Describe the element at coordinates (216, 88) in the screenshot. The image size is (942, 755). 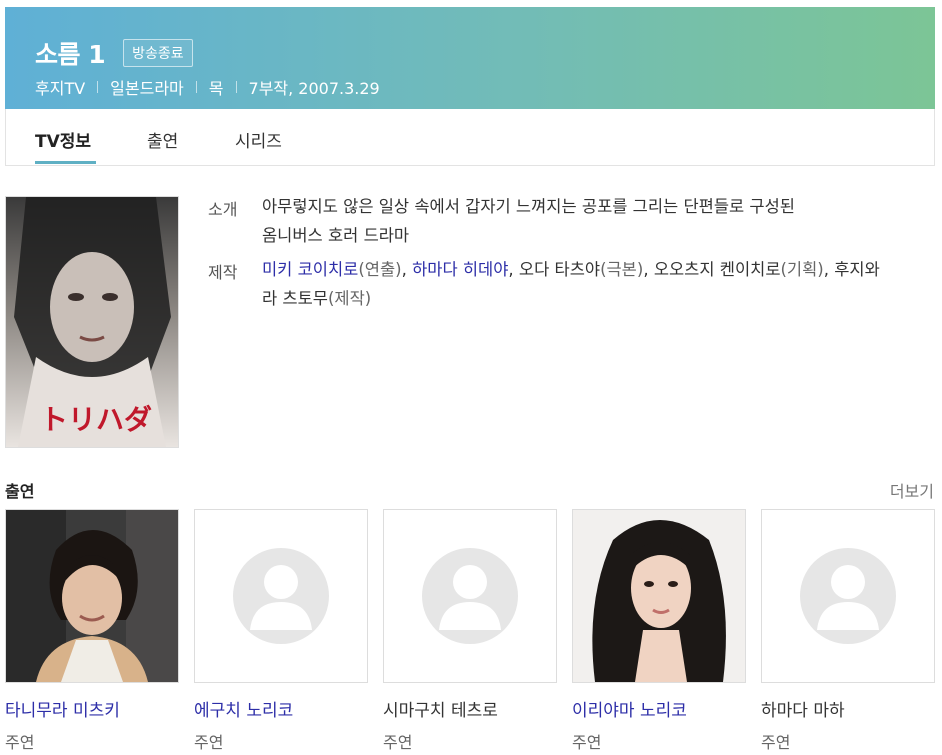
I see `meta-day: 목` at that location.